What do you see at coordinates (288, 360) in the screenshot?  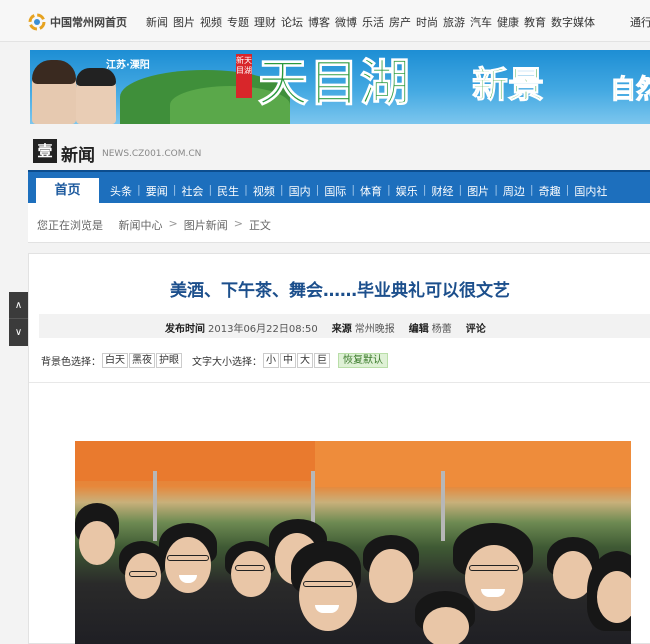 I see `font-size-medium-button: 中` at bounding box center [288, 360].